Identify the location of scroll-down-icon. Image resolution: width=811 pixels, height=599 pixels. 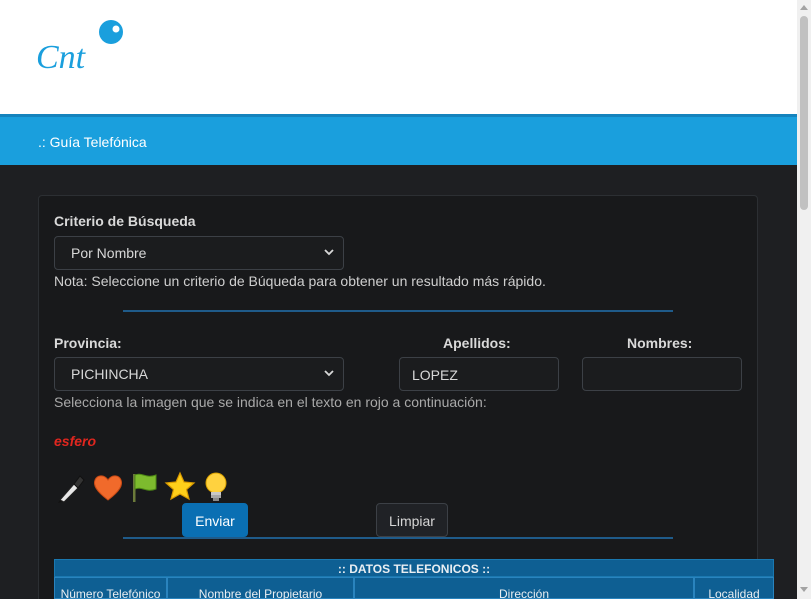
(804, 590).